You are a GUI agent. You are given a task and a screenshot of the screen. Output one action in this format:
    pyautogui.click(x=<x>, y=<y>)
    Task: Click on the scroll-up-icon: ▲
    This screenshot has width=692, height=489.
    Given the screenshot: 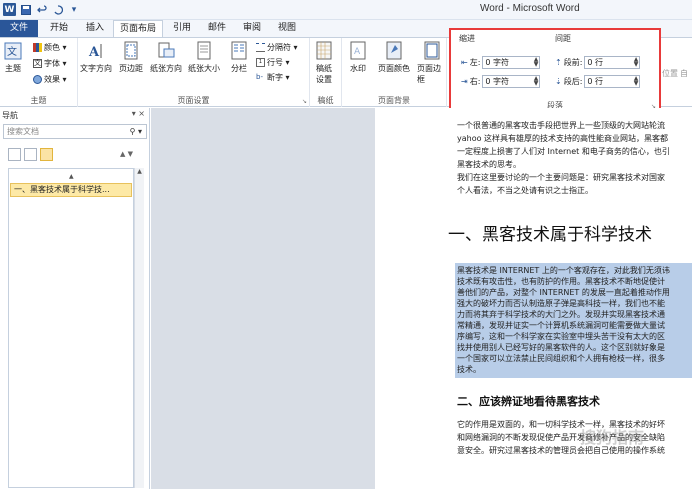 What is the action you would take?
    pyautogui.click(x=139, y=172)
    